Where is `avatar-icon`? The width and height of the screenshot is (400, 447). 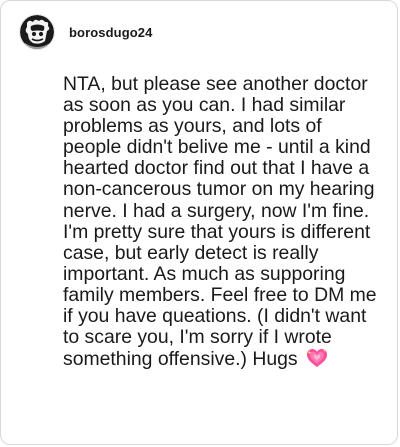
avatar-icon is located at coordinates (37, 32).